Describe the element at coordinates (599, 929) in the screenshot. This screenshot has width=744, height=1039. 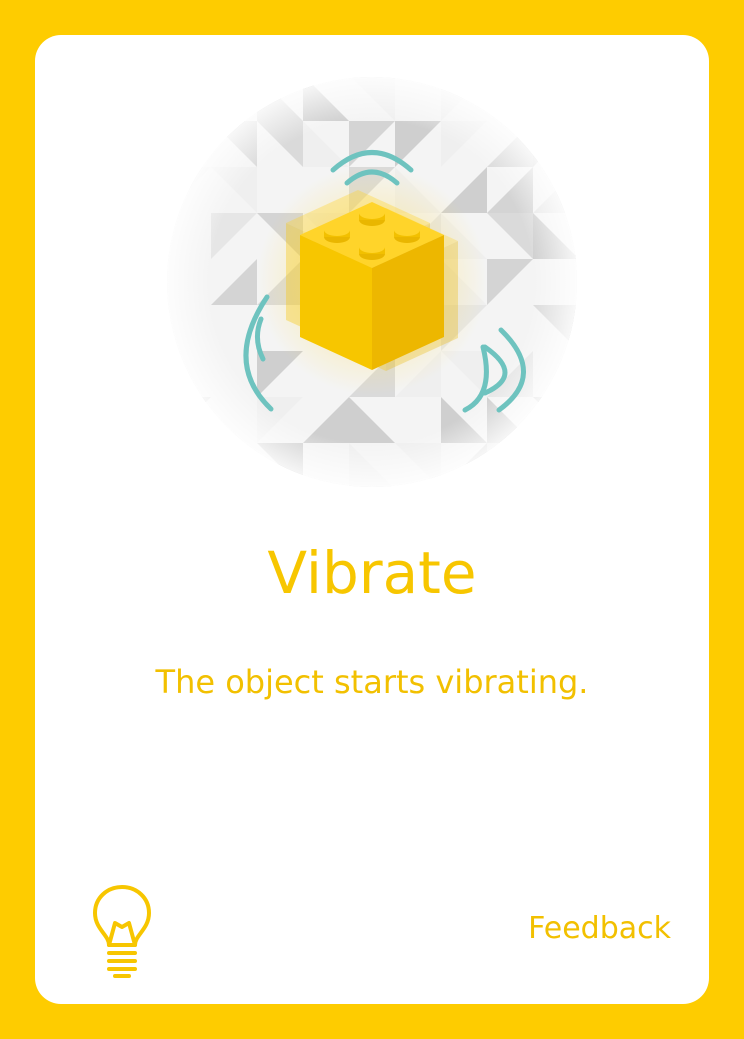
I see `feedback-link: Feedback` at that location.